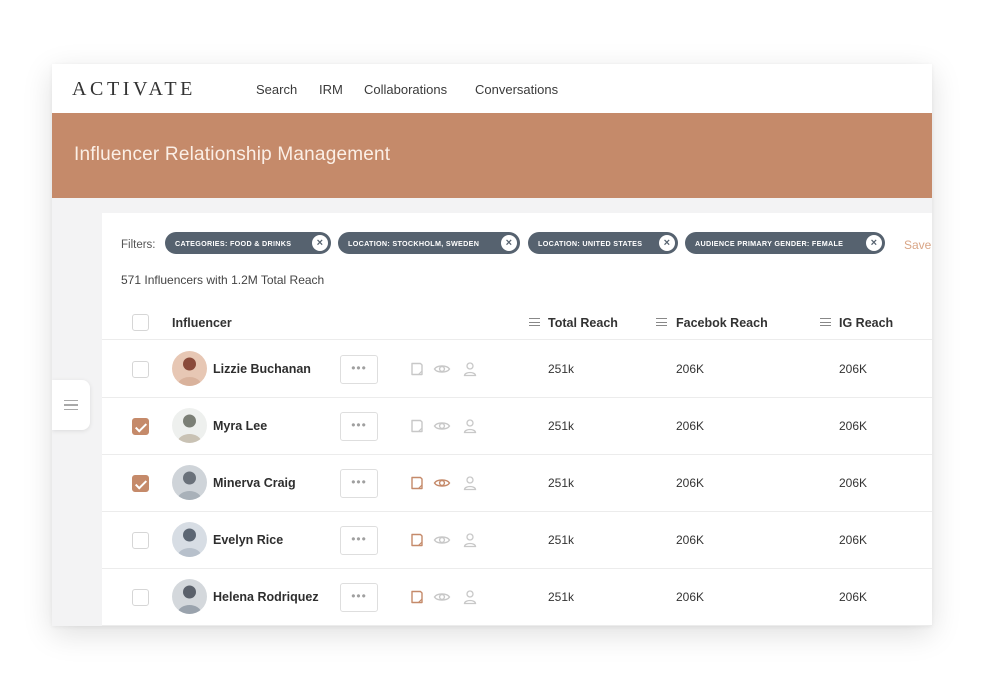 Image resolution: width=1000 pixels, height=689 pixels. I want to click on nav-link-search: Search, so click(276, 89).